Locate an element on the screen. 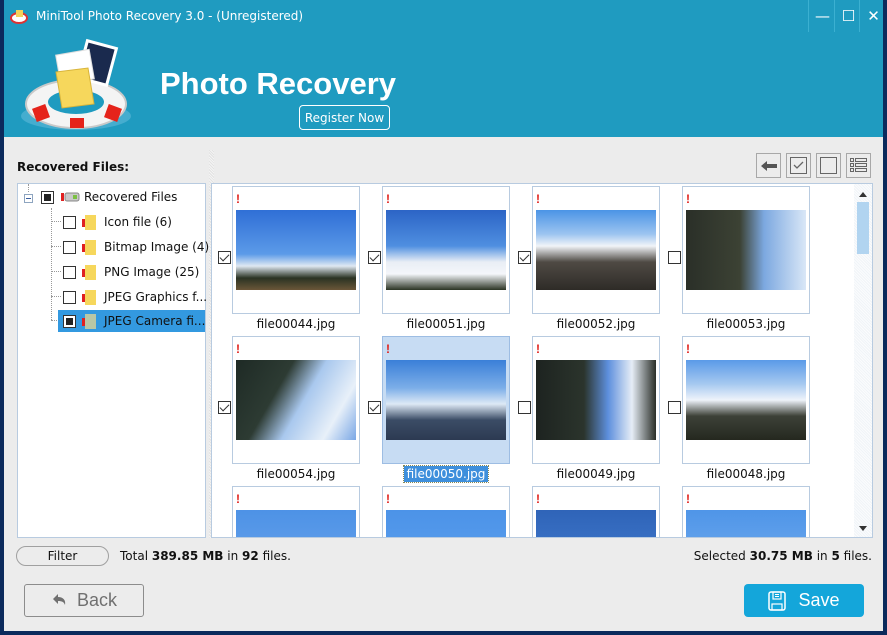 This screenshot has width=887, height=635. filter-button: Filter is located at coordinates (62, 556).